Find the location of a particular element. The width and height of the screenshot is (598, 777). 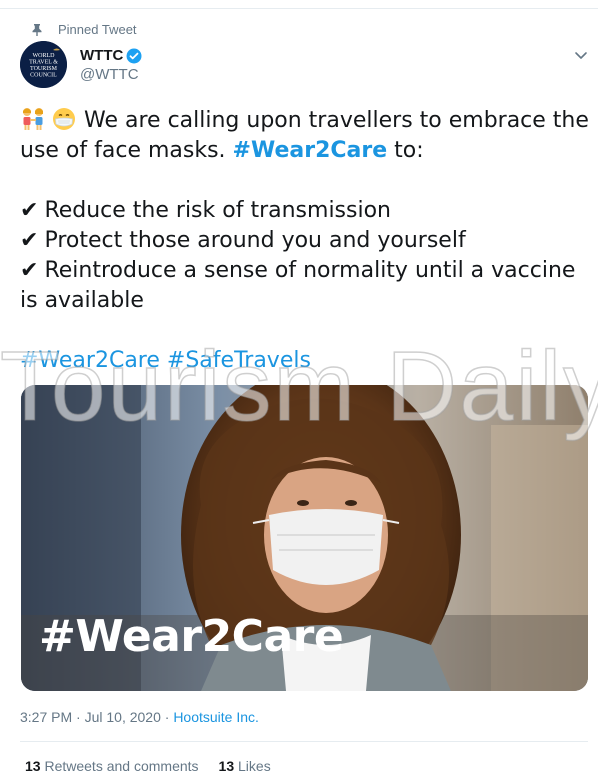

account-name-row: WTTC is located at coordinates (111, 55).